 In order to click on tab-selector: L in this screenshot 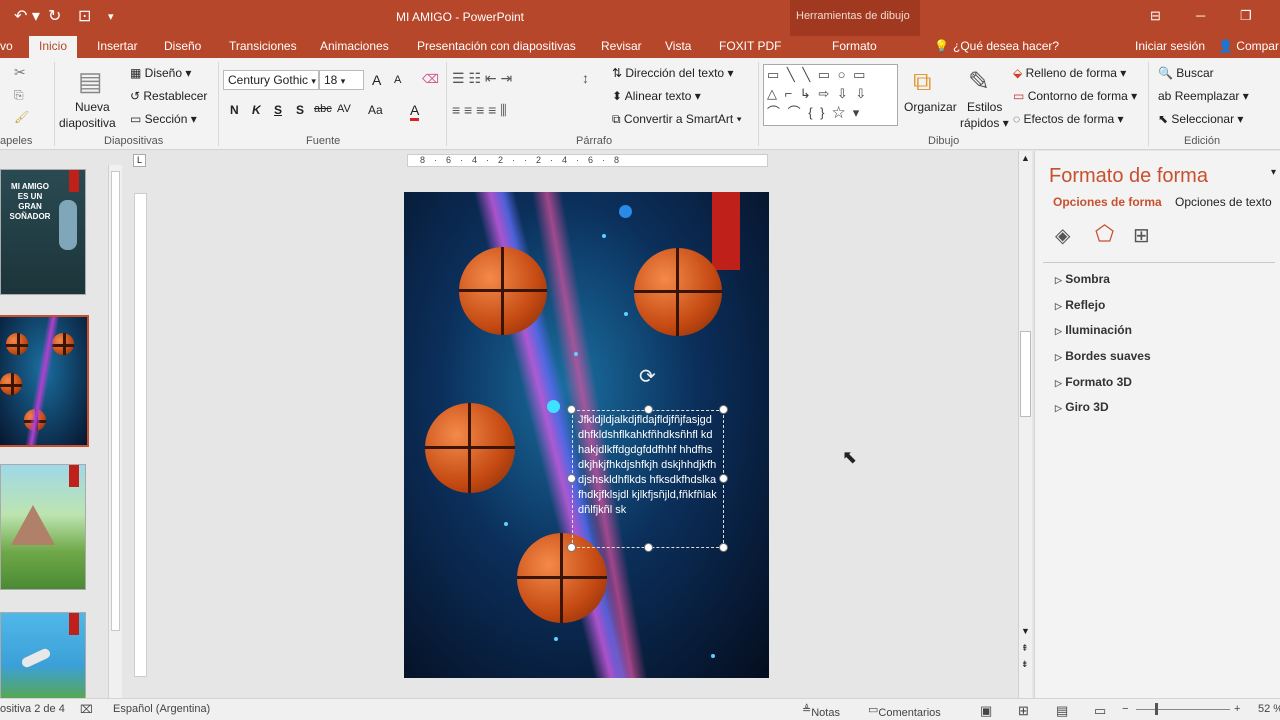, I will do `click(139, 160)`.